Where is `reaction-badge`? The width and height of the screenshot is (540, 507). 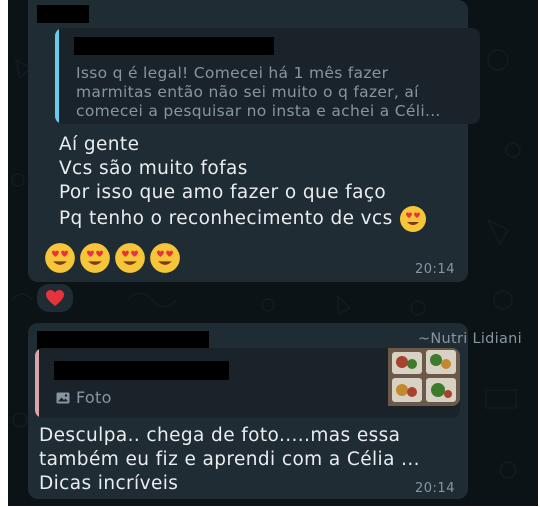 reaction-badge is located at coordinates (55, 298).